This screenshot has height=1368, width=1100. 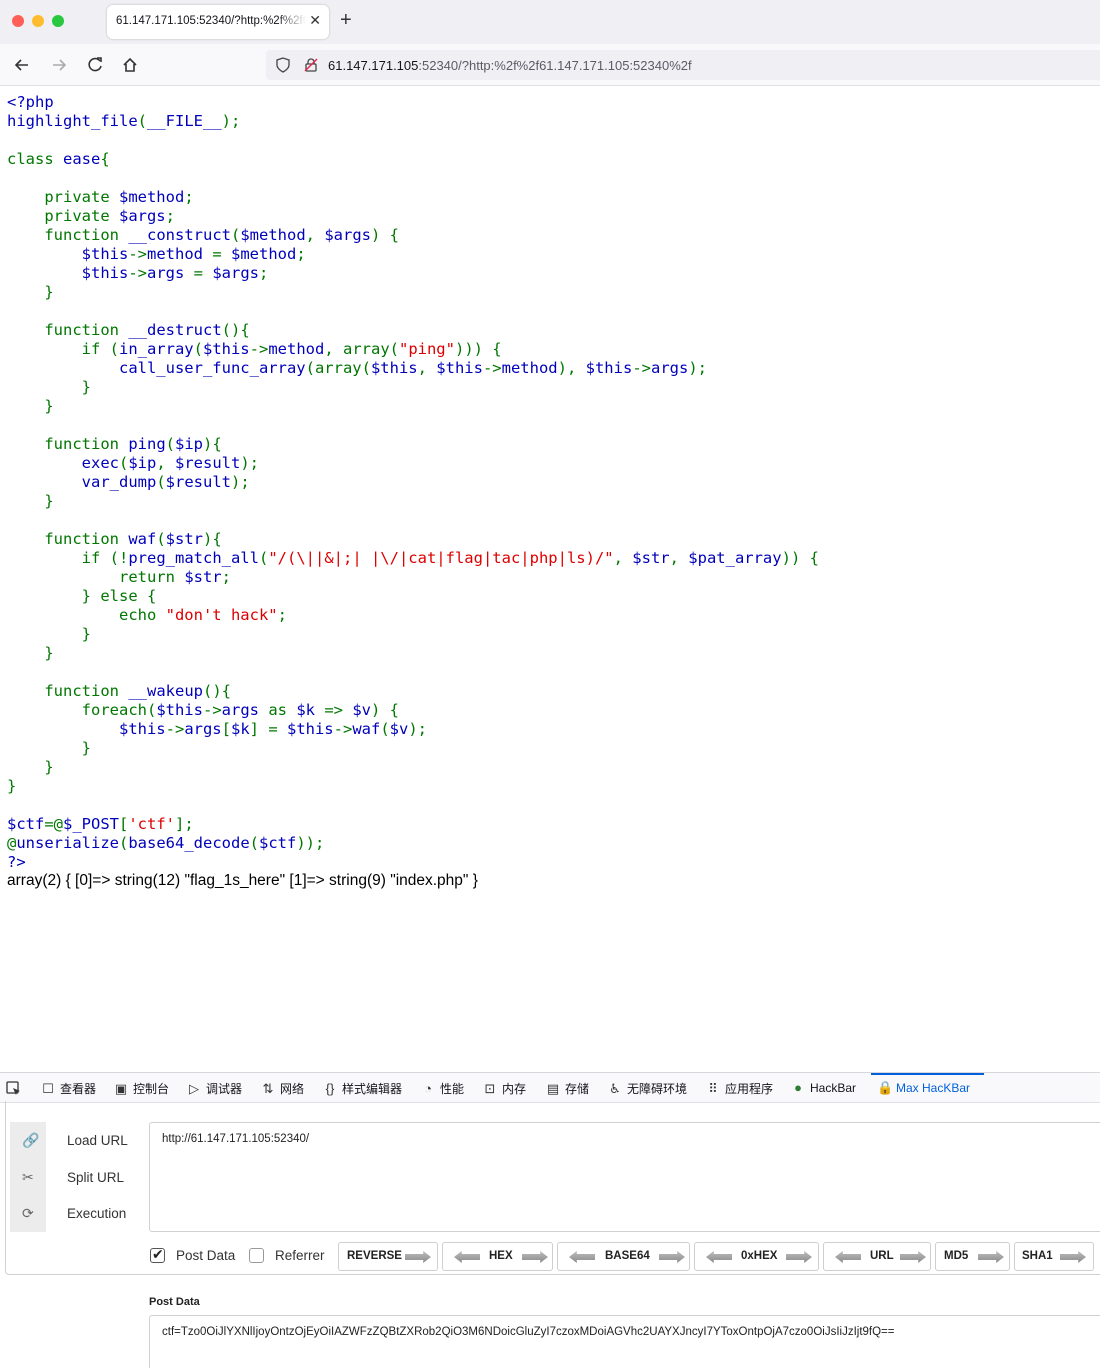 I want to click on code-token: {, so click(x=105, y=159).